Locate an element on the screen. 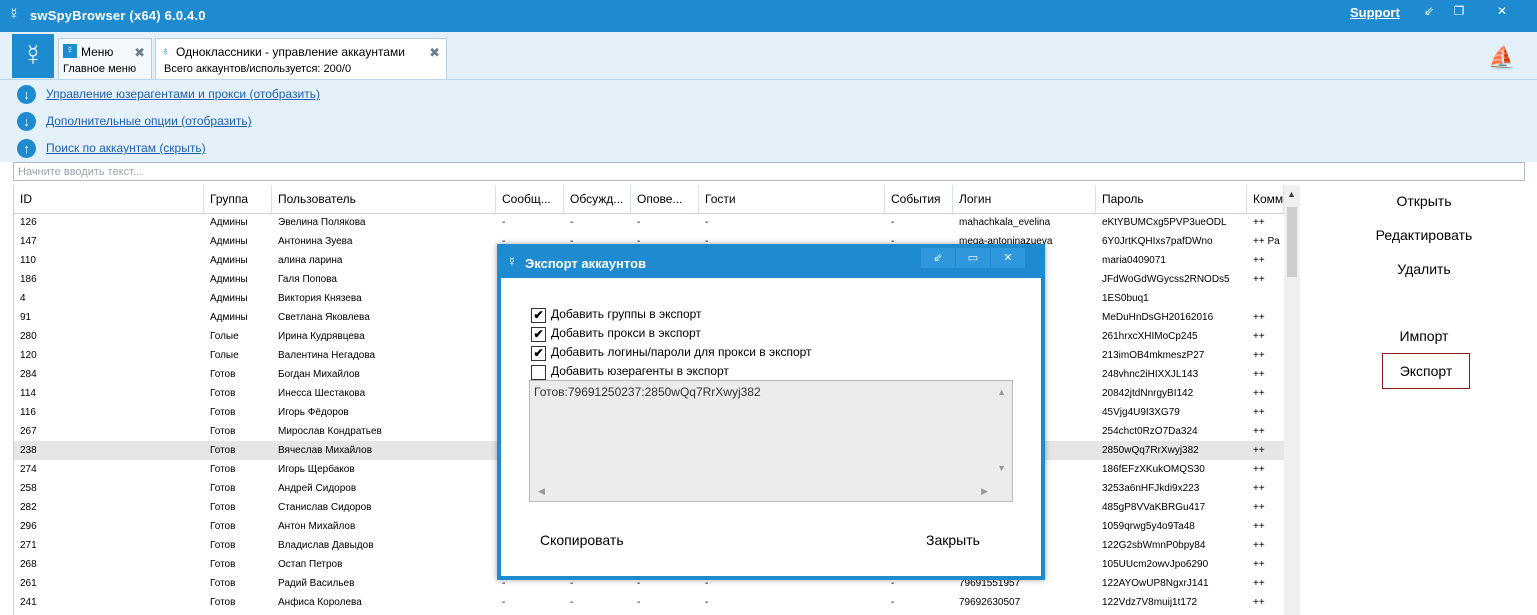  import-button: Импорт is located at coordinates (1424, 336).